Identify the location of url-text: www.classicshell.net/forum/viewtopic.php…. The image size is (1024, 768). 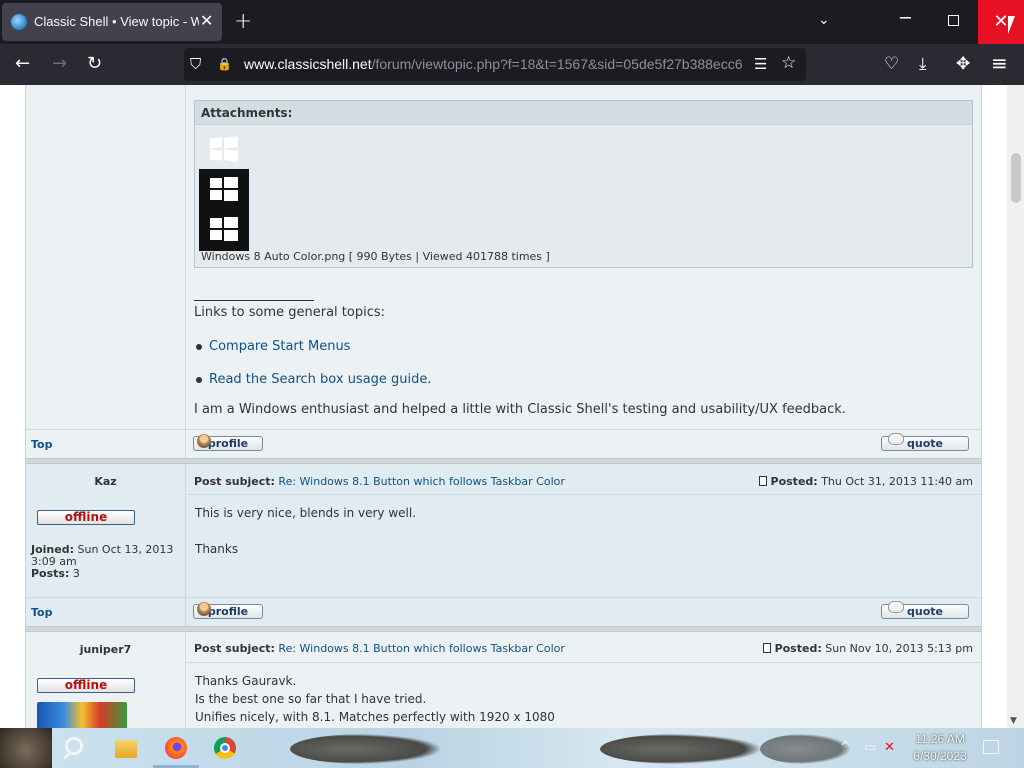
(496, 64).